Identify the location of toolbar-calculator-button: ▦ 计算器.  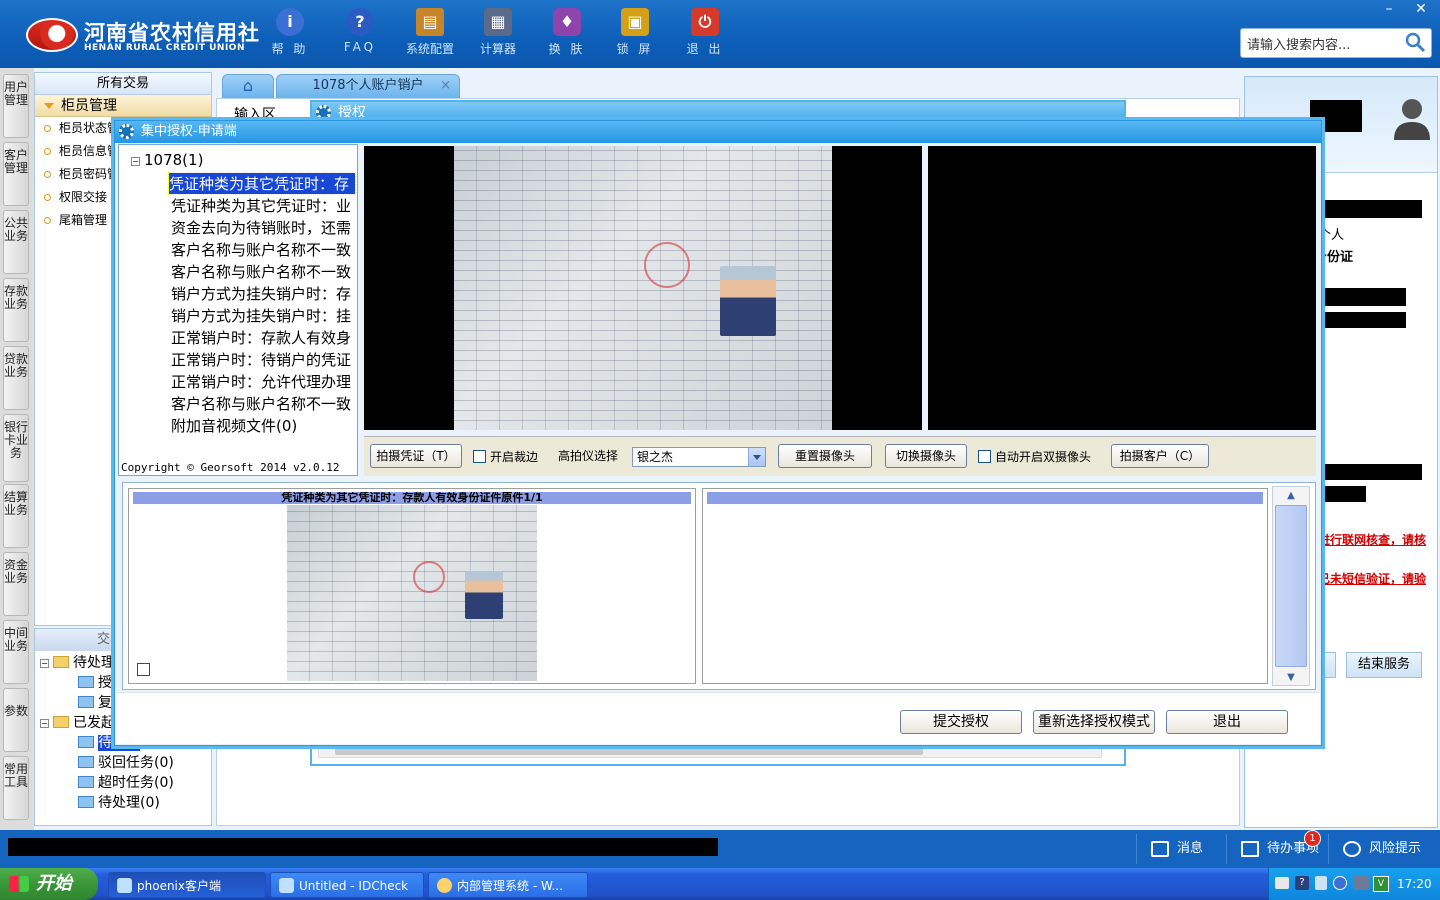
(498, 32).